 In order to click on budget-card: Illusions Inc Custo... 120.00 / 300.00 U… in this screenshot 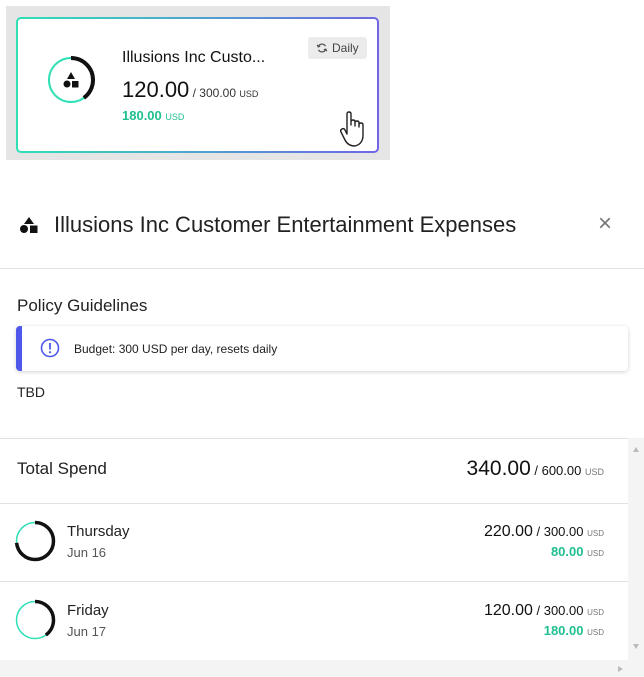, I will do `click(197, 85)`.